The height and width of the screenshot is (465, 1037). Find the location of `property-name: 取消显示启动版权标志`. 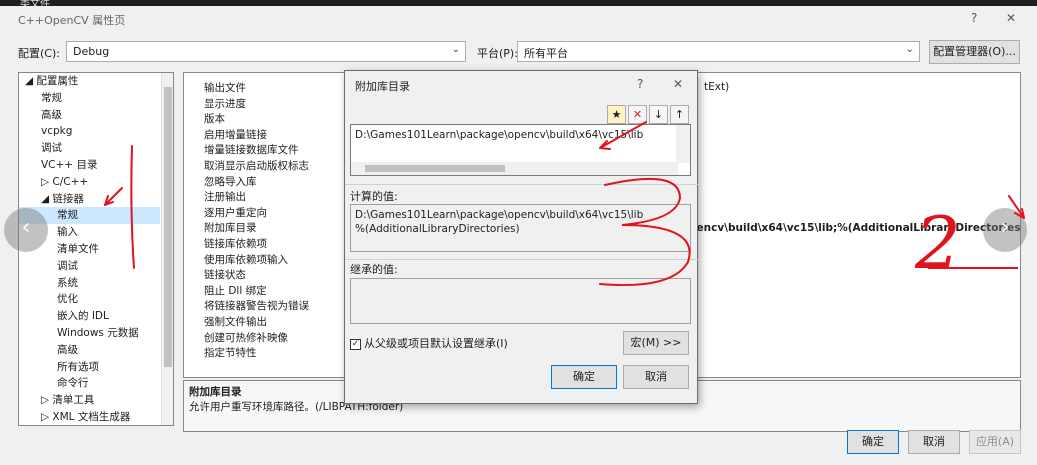

property-name: 取消显示启动版权标志 is located at coordinates (256, 166).